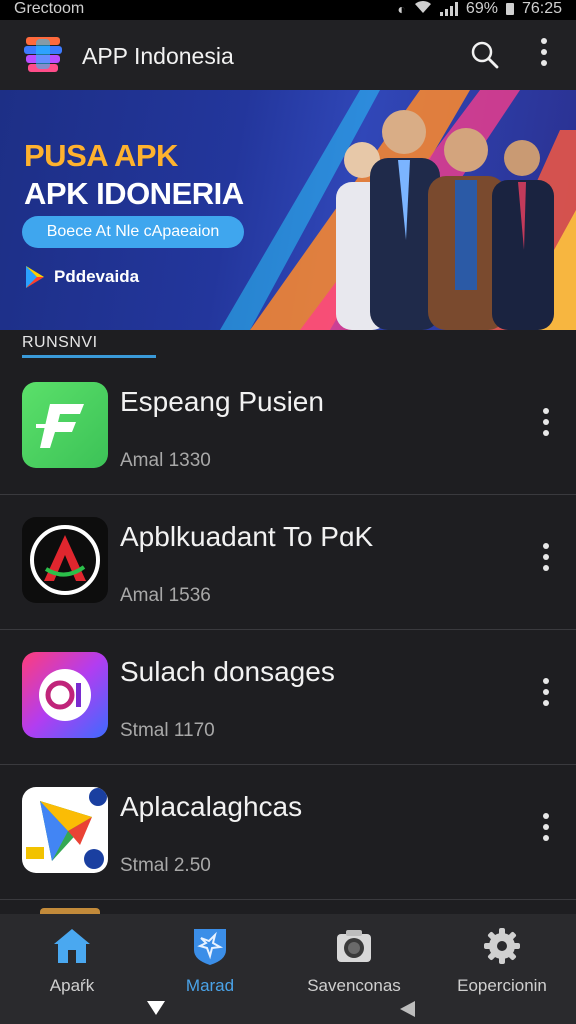  Describe the element at coordinates (49, 8) in the screenshot. I see `carrier-name: Grectoom` at that location.